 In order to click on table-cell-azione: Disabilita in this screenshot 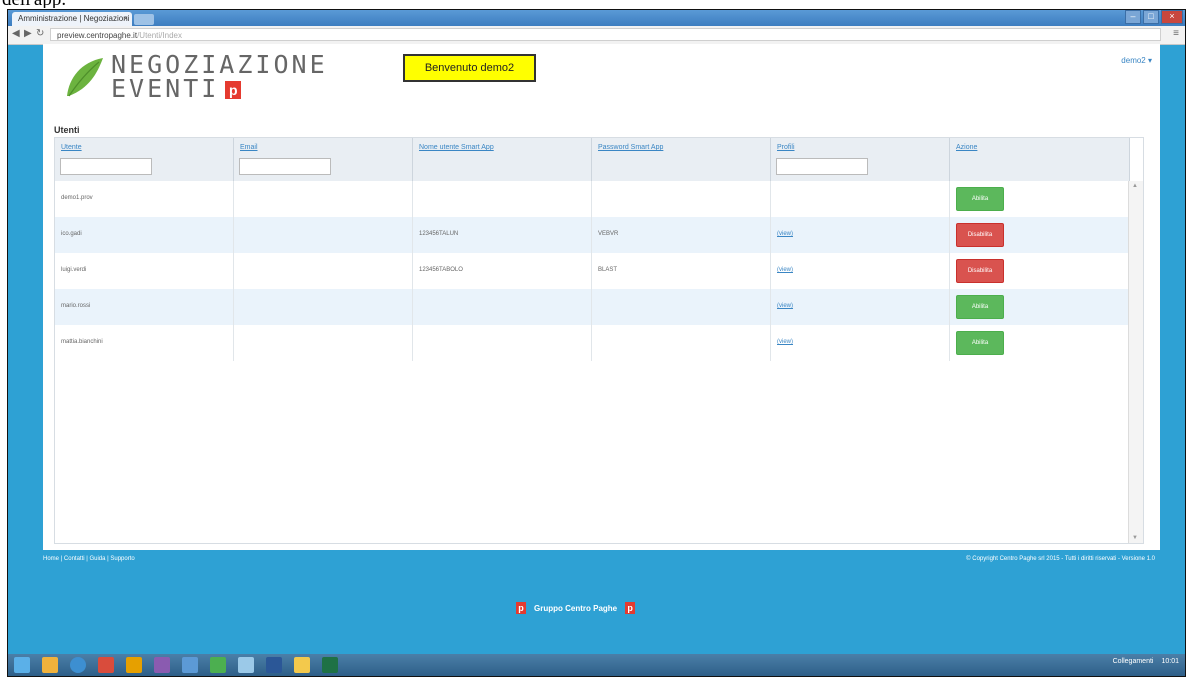, I will do `click(1040, 271)`.